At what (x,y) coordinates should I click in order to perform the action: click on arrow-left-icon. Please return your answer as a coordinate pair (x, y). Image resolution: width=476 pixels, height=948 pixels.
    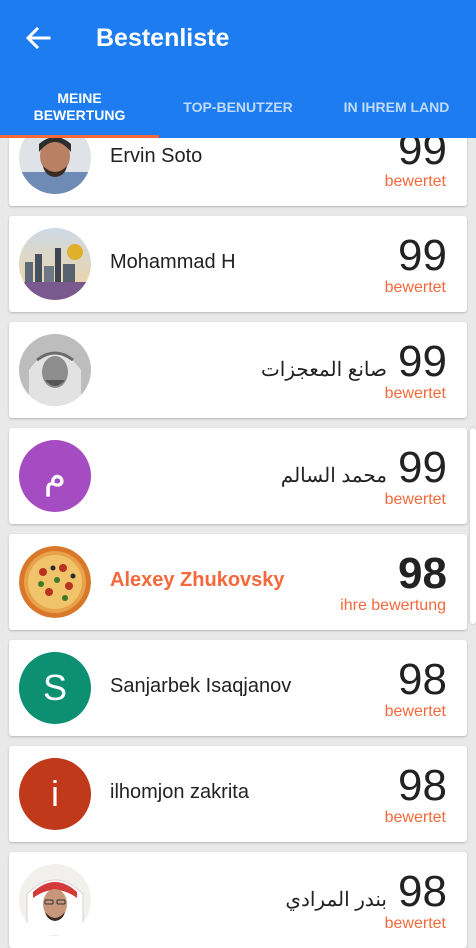
    Looking at the image, I should click on (38, 38).